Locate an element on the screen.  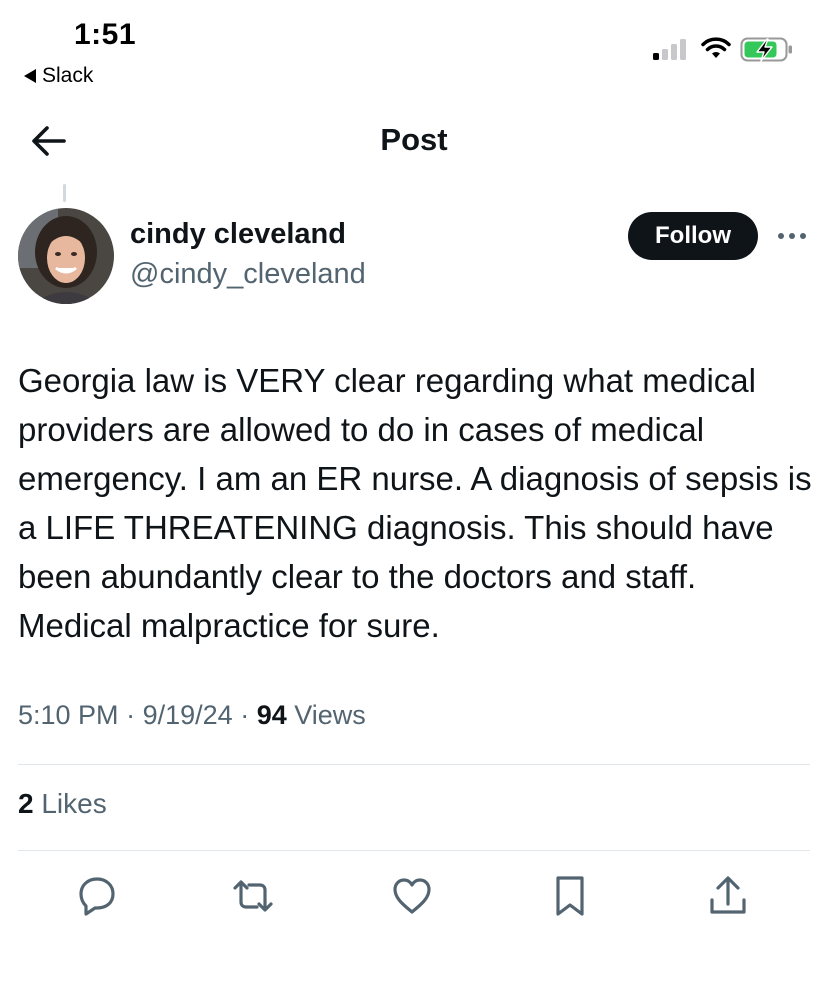
post-meta: 5:10 PM · 9/19/24 · 94 Views is located at coordinates (192, 715).